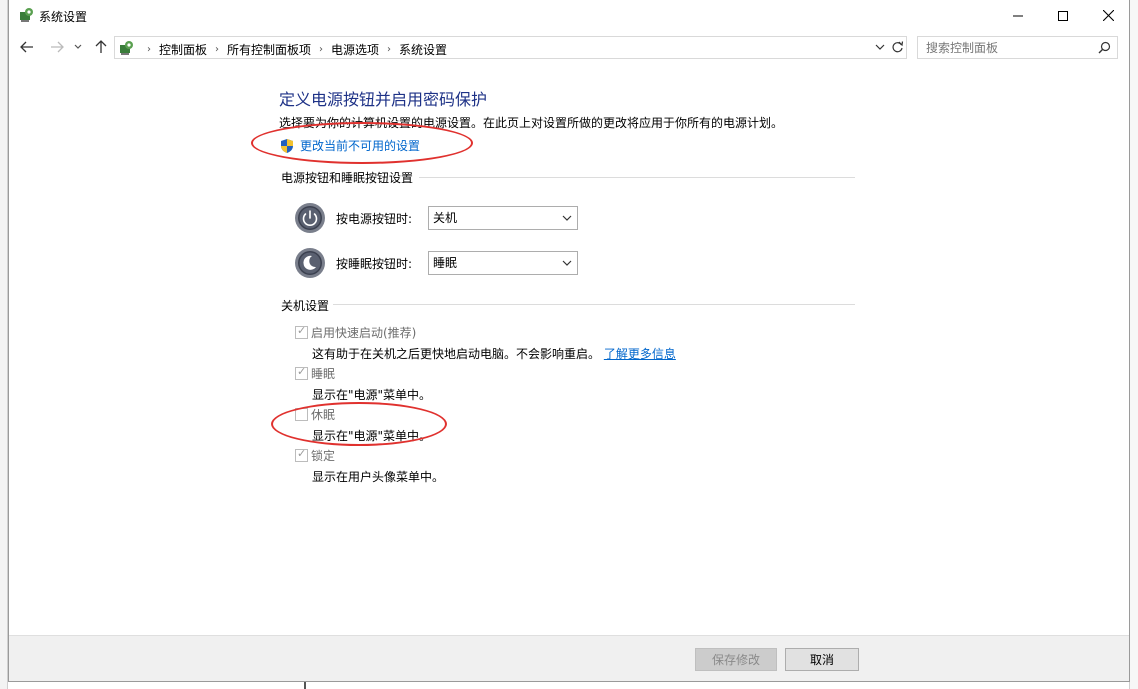 Image resolution: width=1138 pixels, height=689 pixels. I want to click on lock-checkbox, so click(301, 454).